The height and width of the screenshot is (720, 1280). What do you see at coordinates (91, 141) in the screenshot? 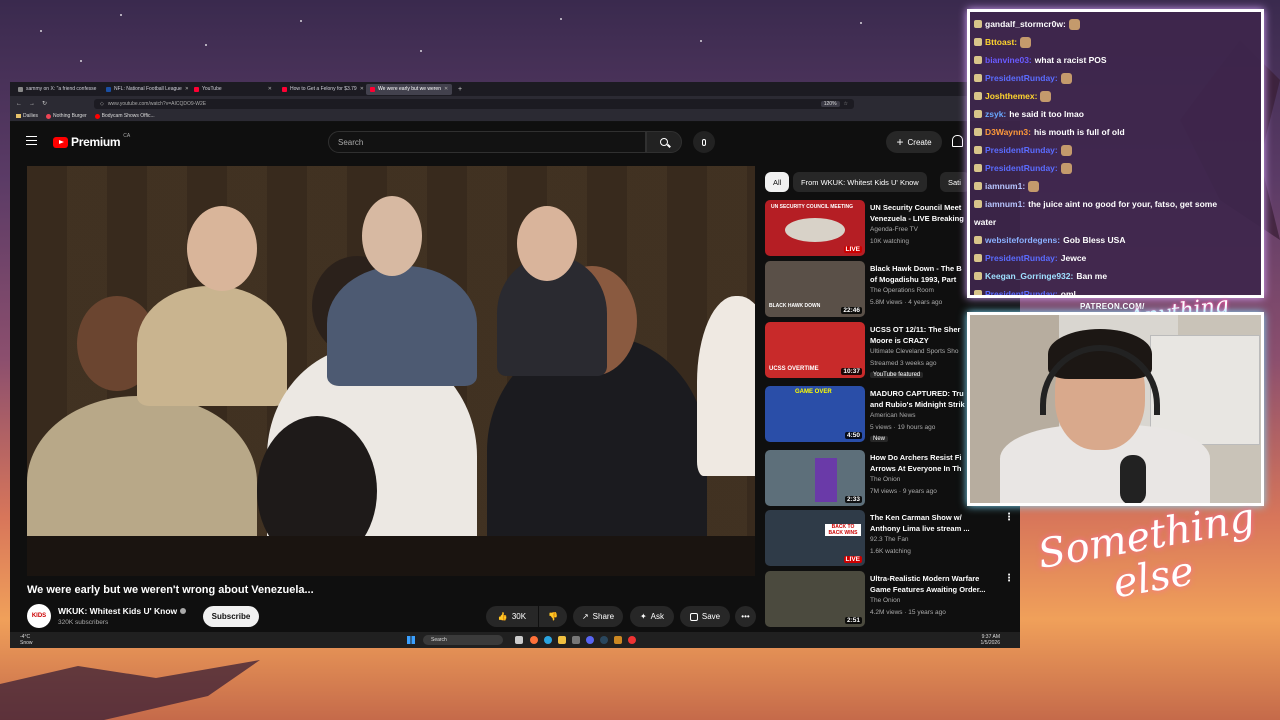
I see `youtube-premium-logo: Premium CA` at bounding box center [91, 141].